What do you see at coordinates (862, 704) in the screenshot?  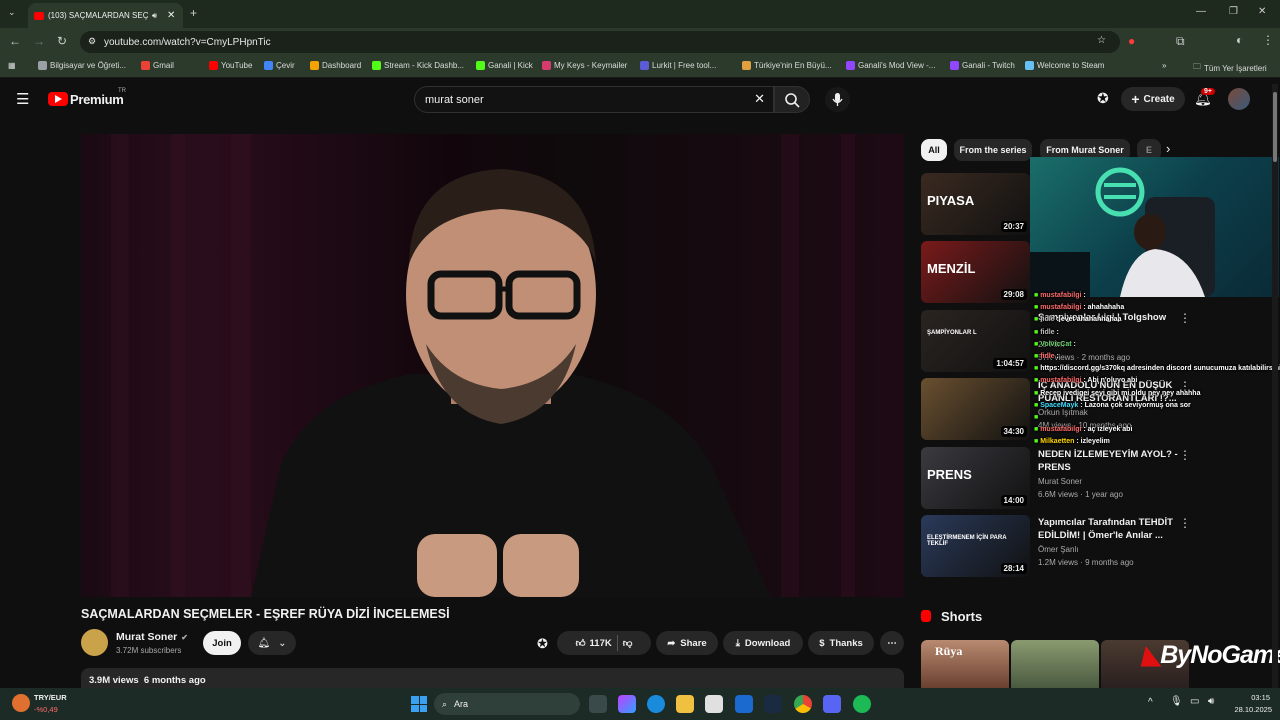 I see `spotify-icon` at bounding box center [862, 704].